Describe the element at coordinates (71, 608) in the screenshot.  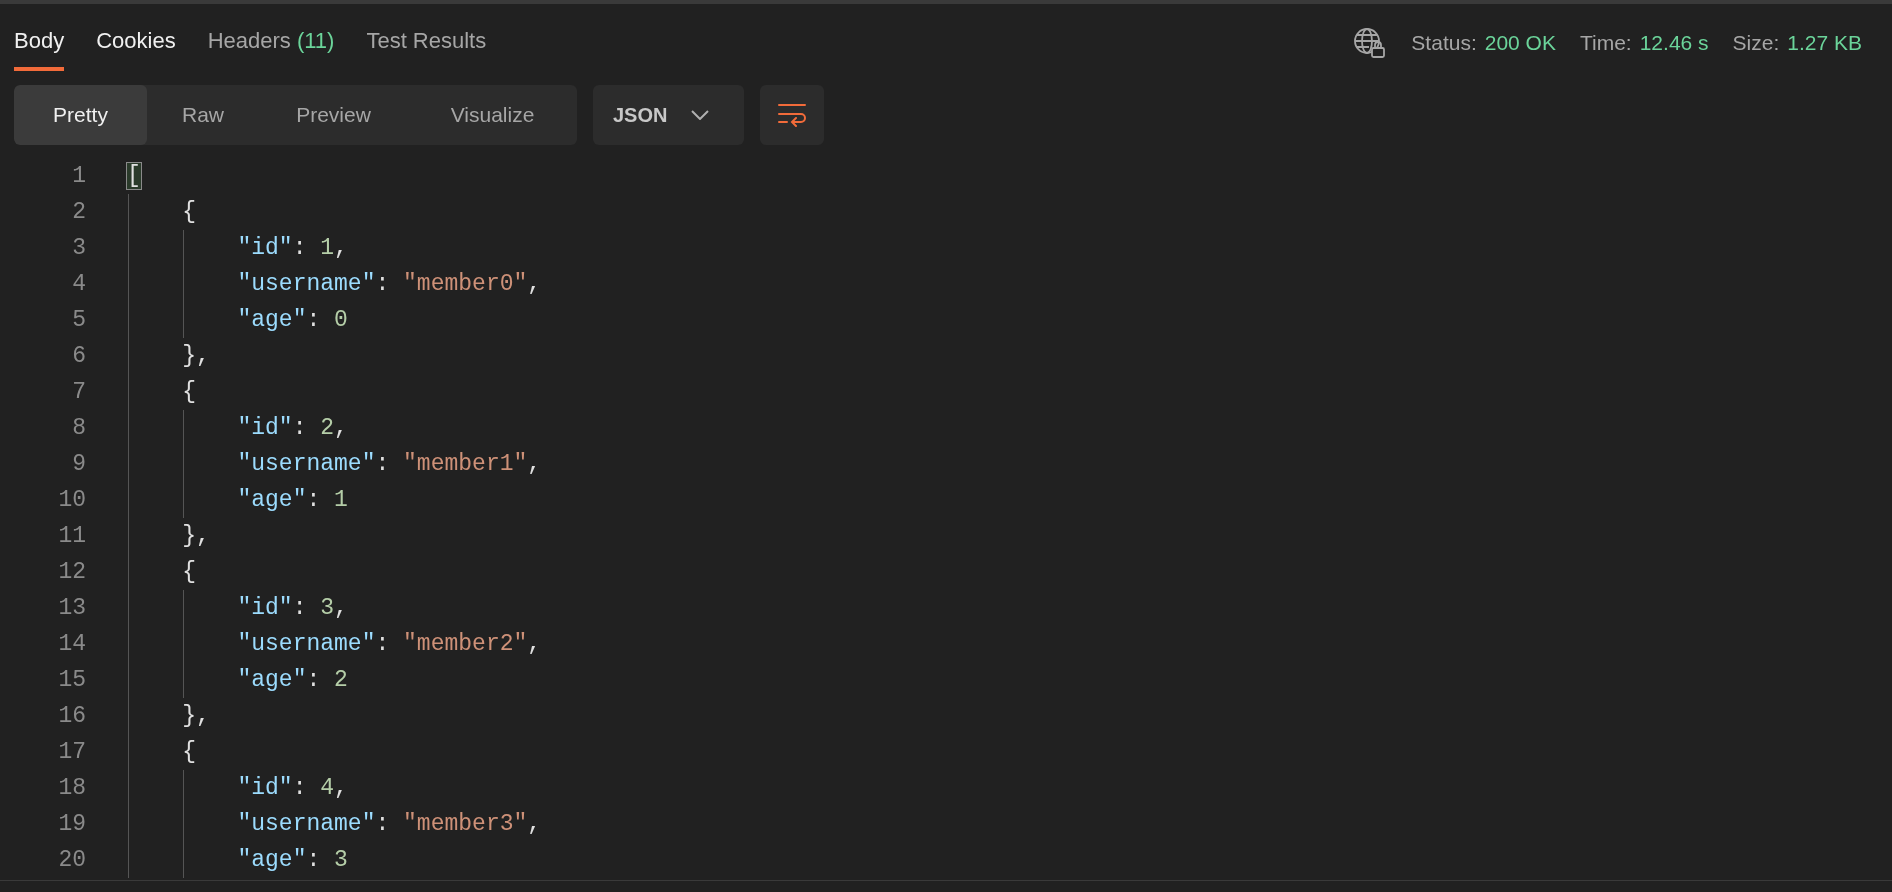
I see `line-number: 13` at that location.